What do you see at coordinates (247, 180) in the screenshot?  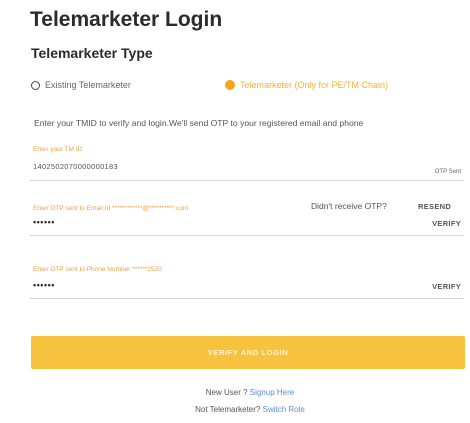 I see `tmid-underline` at bounding box center [247, 180].